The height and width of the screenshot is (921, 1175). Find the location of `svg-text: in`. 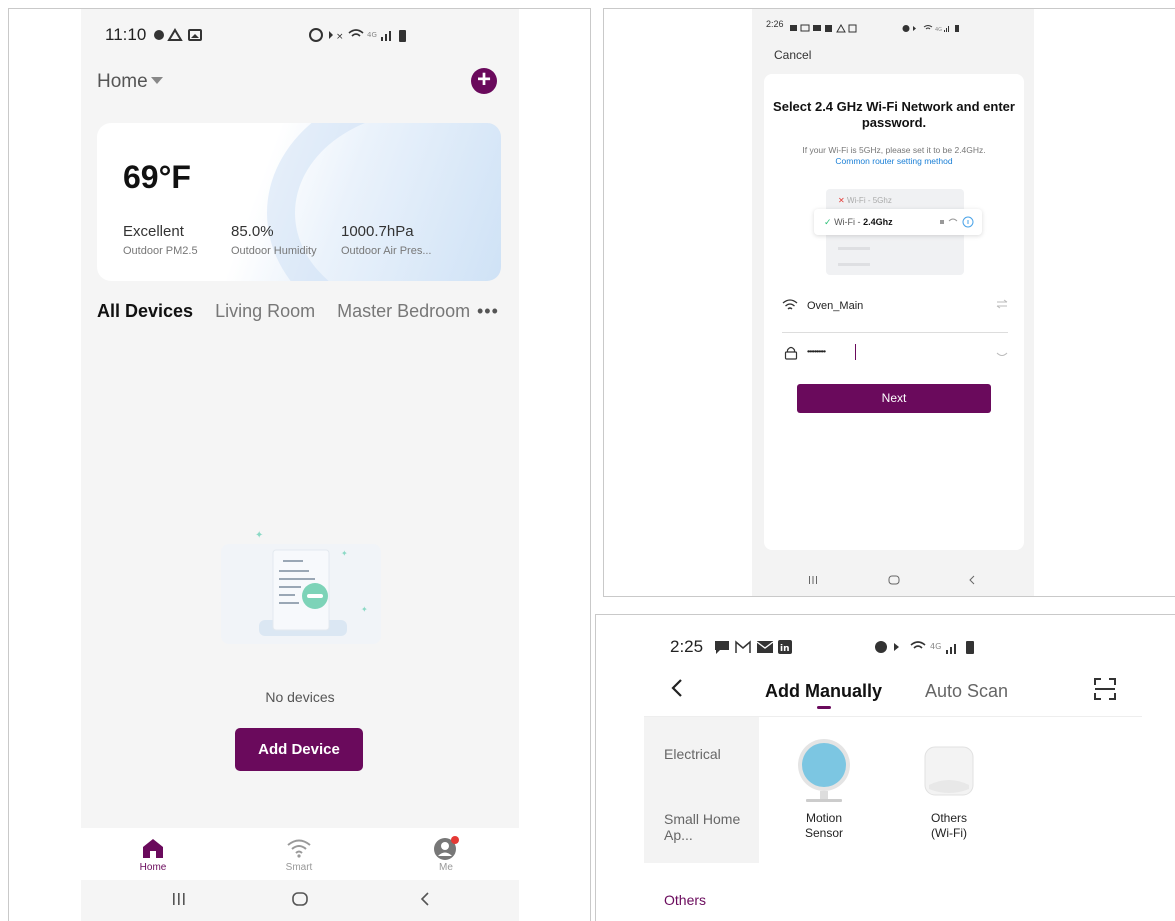

svg-text: in is located at coordinates (785, 649).